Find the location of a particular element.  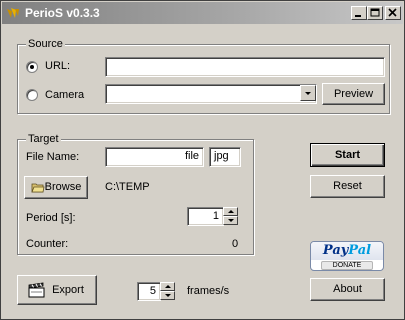

export-button: Export is located at coordinates (57, 290).